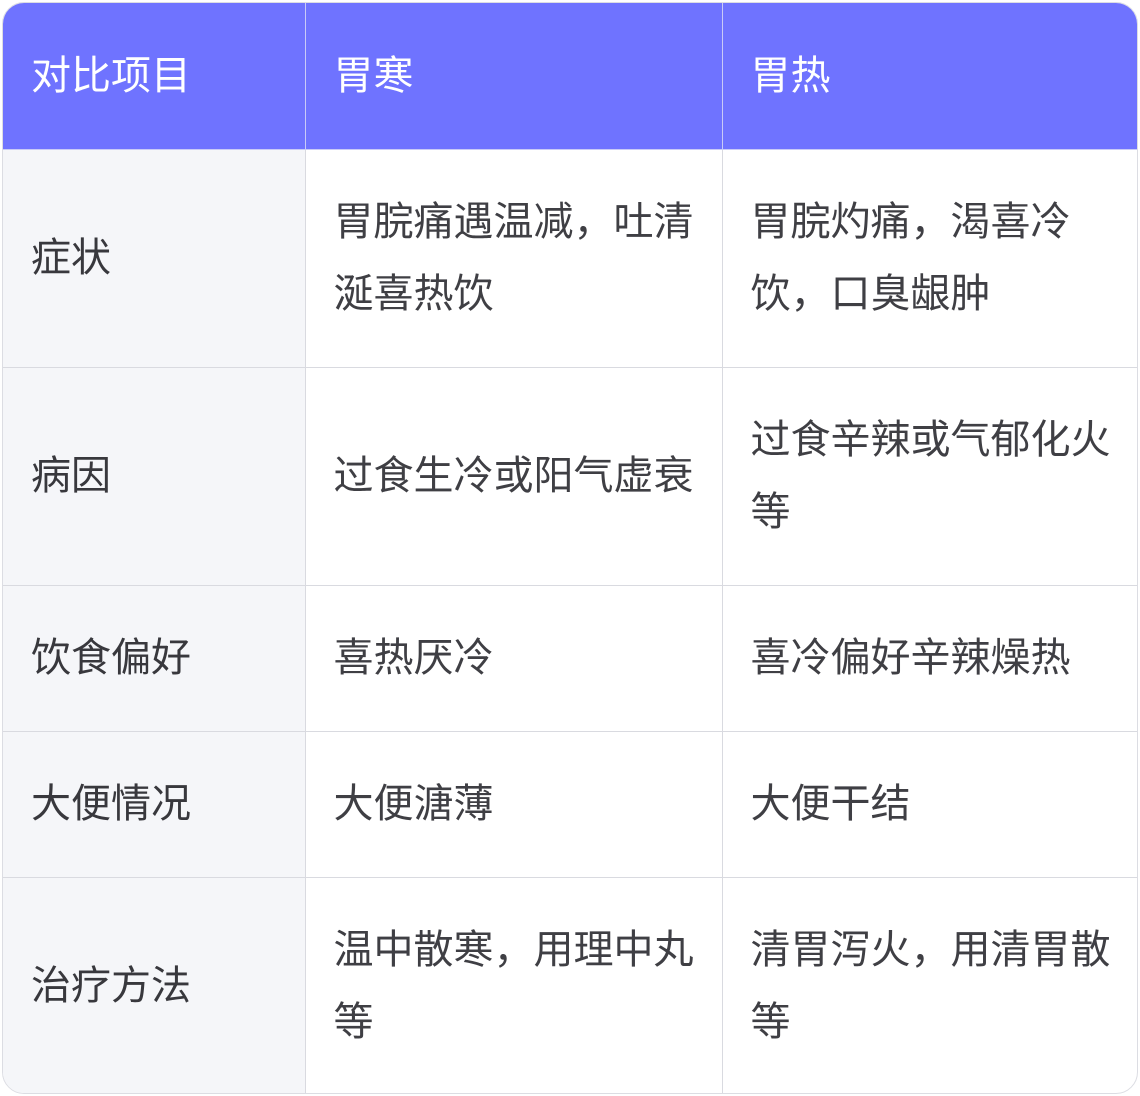  Describe the element at coordinates (513, 258) in the screenshot. I see `cell-cold: 胃脘痛遇温减，吐清涎喜热饮` at that location.